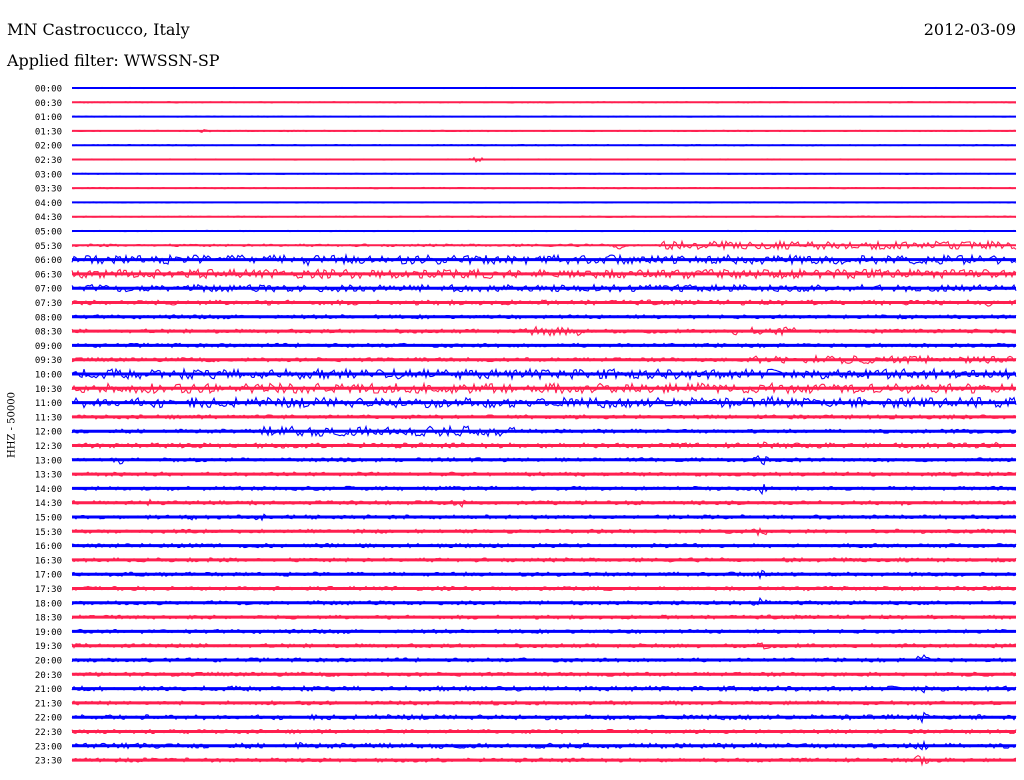 The height and width of the screenshot is (780, 1024). I want to click on time-label: 13:00, so click(48, 461).